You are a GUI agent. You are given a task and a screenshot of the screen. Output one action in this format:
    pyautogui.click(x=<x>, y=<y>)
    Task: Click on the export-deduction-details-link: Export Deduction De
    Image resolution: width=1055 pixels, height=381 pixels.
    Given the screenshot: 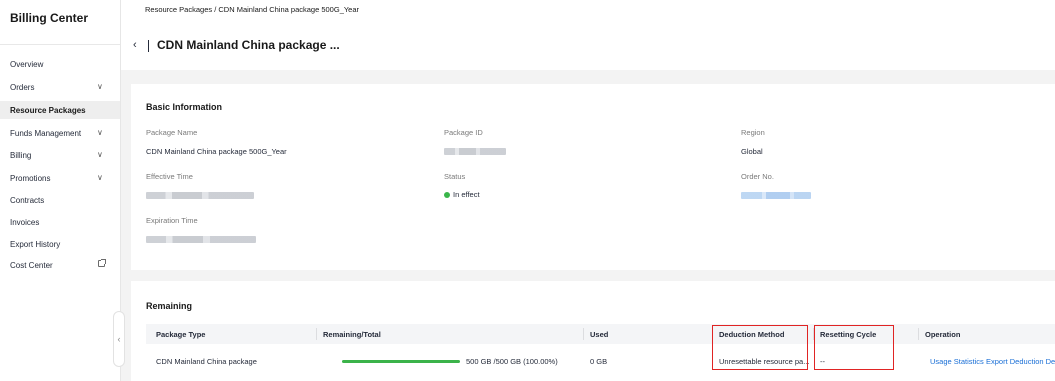 What is the action you would take?
    pyautogui.click(x=1020, y=361)
    